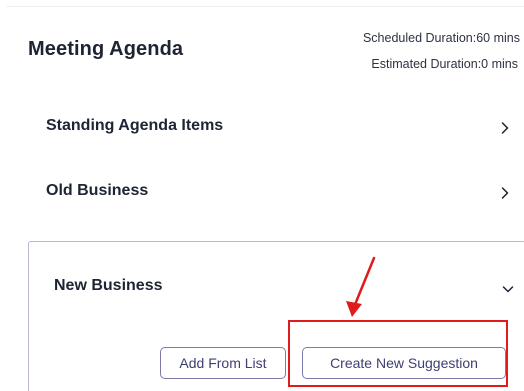 Image resolution: width=524 pixels, height=391 pixels. What do you see at coordinates (508, 289) in the screenshot?
I see `chevron-down-icon` at bounding box center [508, 289].